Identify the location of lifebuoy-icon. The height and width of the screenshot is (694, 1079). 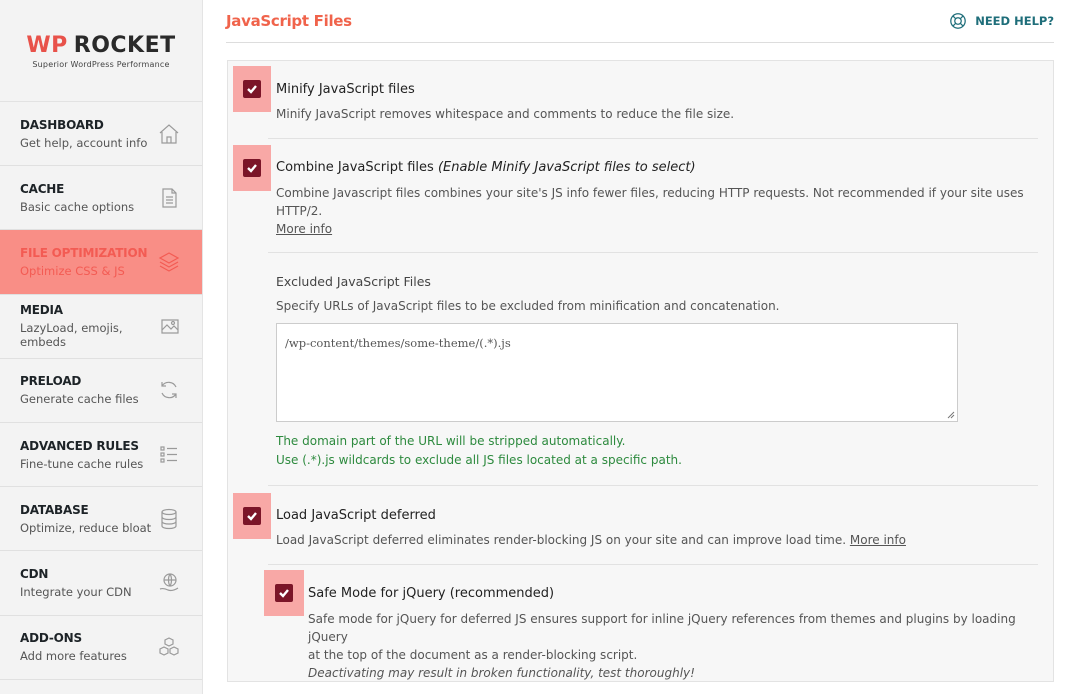
(958, 21).